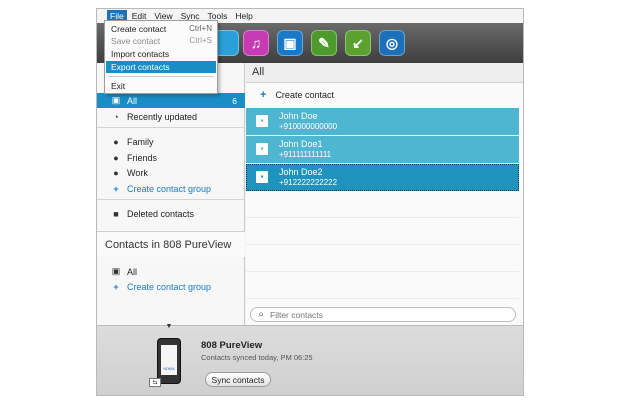  What do you see at coordinates (116, 213) in the screenshot?
I see `trash-icon: ■` at bounding box center [116, 213].